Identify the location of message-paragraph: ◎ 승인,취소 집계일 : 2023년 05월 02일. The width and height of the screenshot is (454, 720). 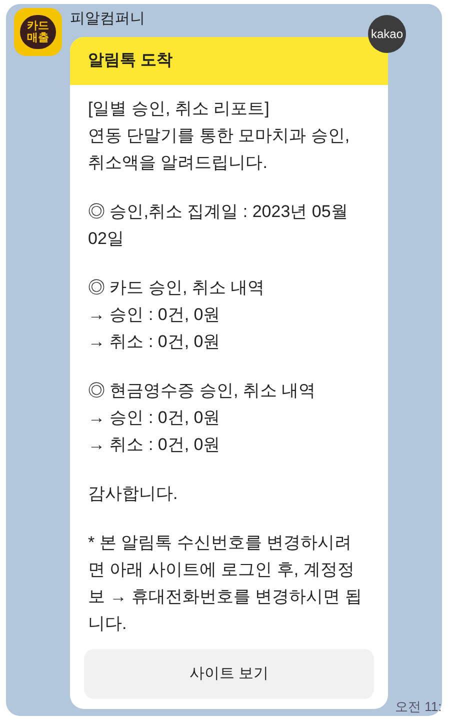
(218, 225).